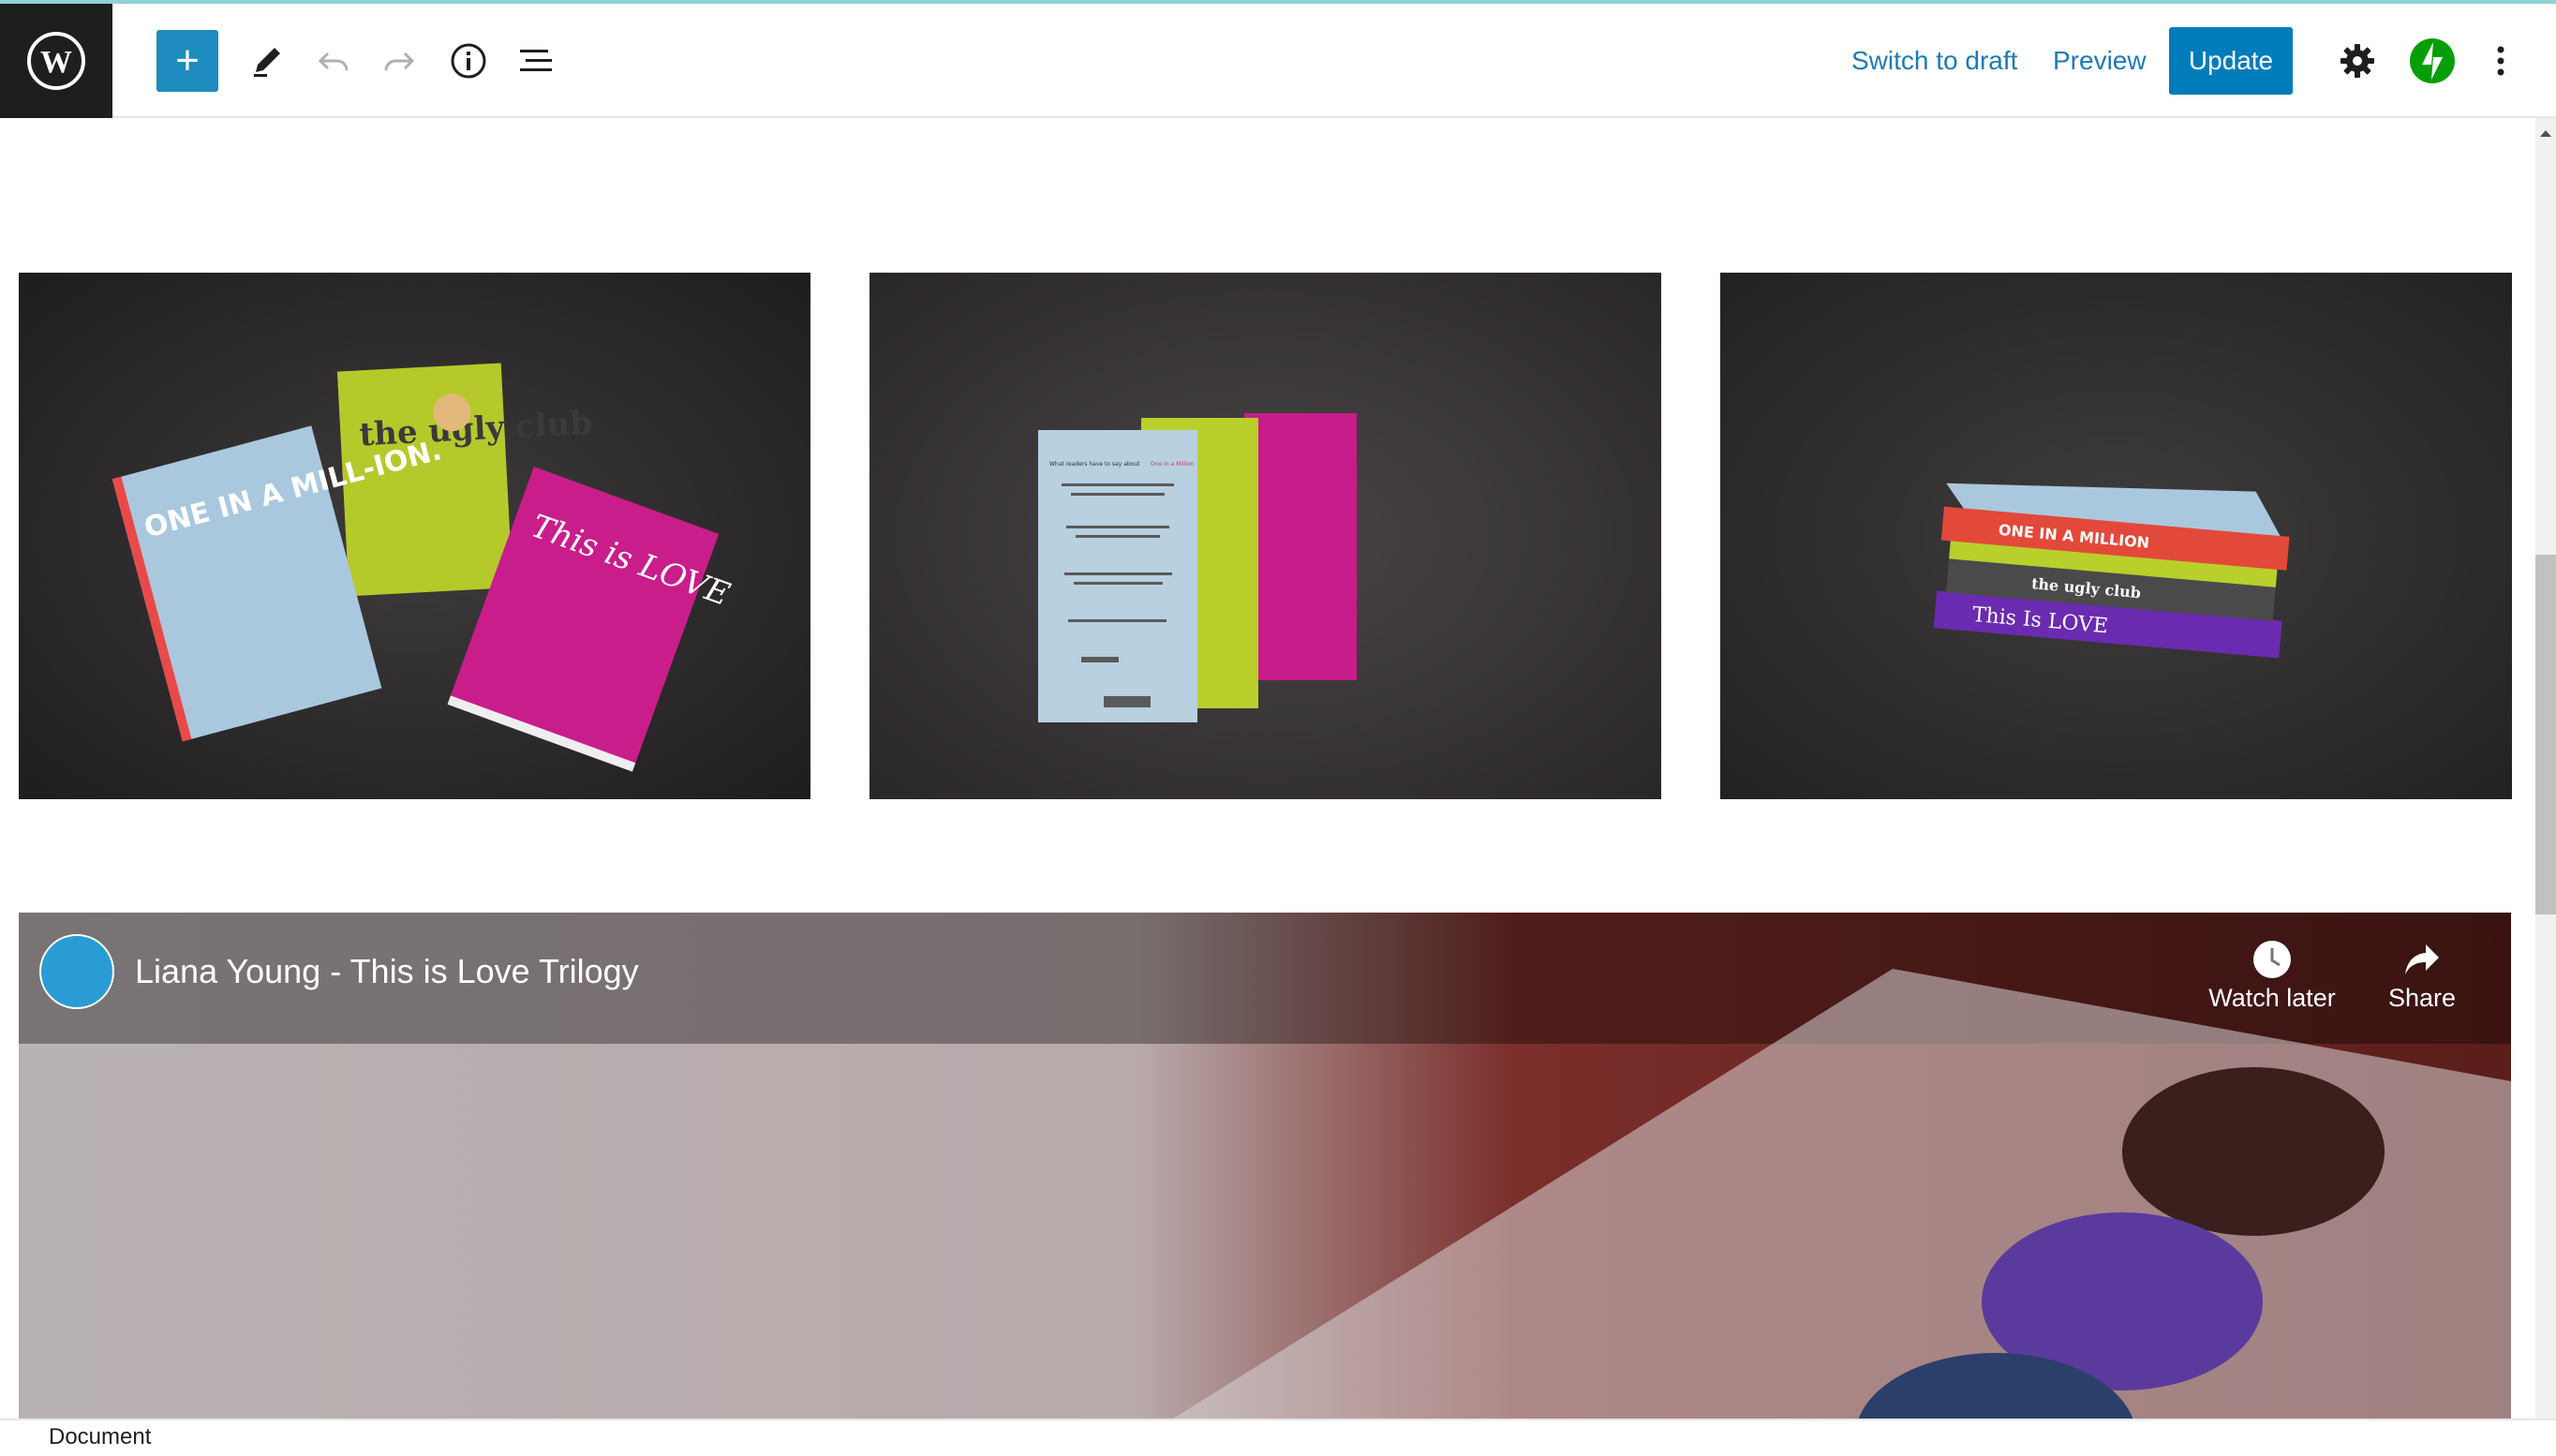 The height and width of the screenshot is (1456, 2556). I want to click on wordpress-icon: W, so click(56, 61).